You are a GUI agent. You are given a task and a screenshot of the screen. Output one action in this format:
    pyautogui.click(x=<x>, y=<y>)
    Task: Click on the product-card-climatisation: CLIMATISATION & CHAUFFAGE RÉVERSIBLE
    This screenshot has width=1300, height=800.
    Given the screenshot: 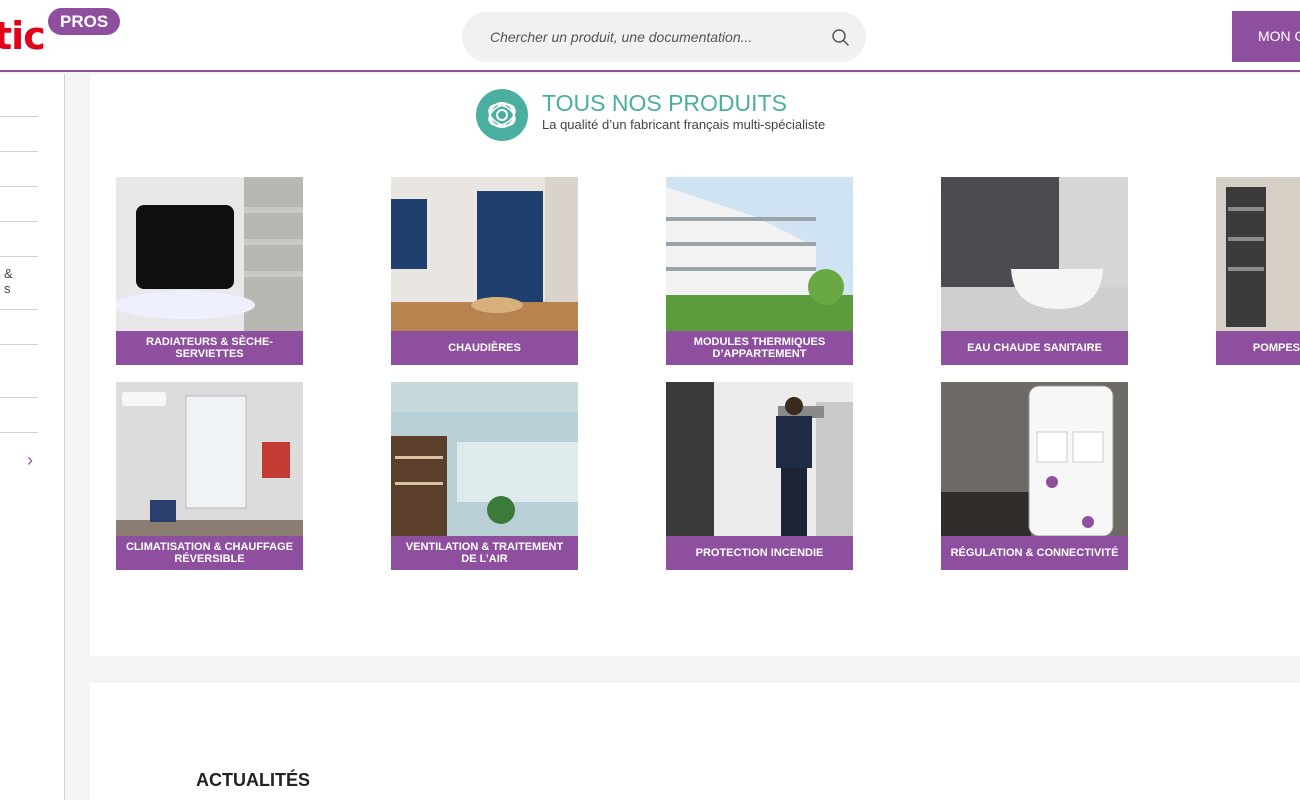 What is the action you would take?
    pyautogui.click(x=209, y=476)
    